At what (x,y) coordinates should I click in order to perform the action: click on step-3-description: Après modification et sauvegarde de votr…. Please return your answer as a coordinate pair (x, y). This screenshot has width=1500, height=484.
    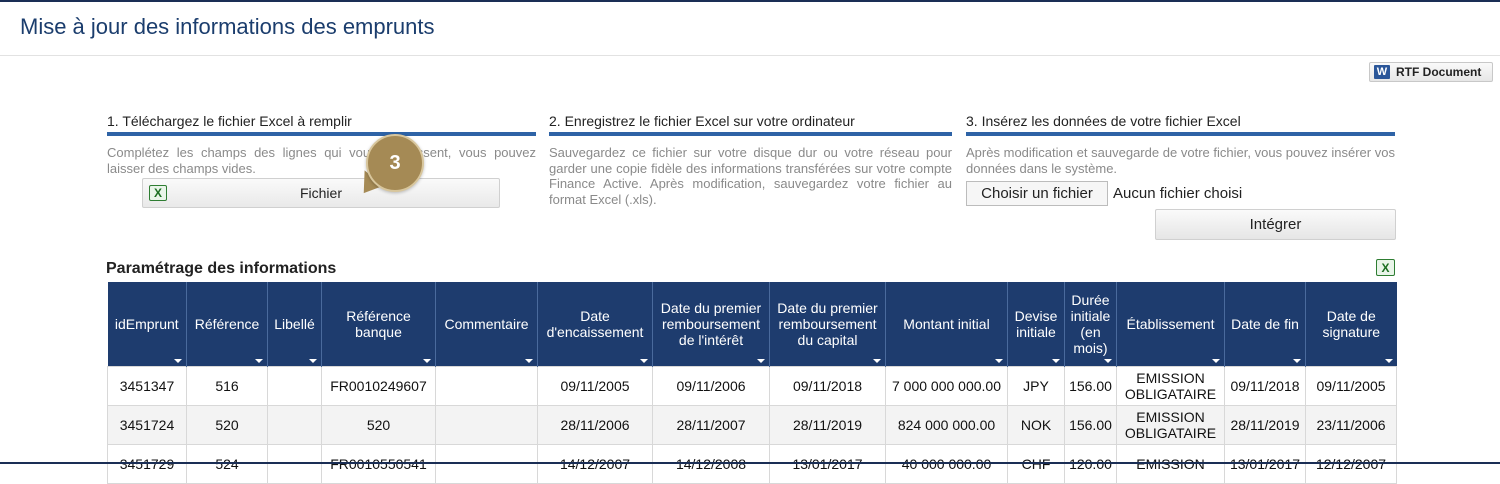
    Looking at the image, I should click on (1180, 160).